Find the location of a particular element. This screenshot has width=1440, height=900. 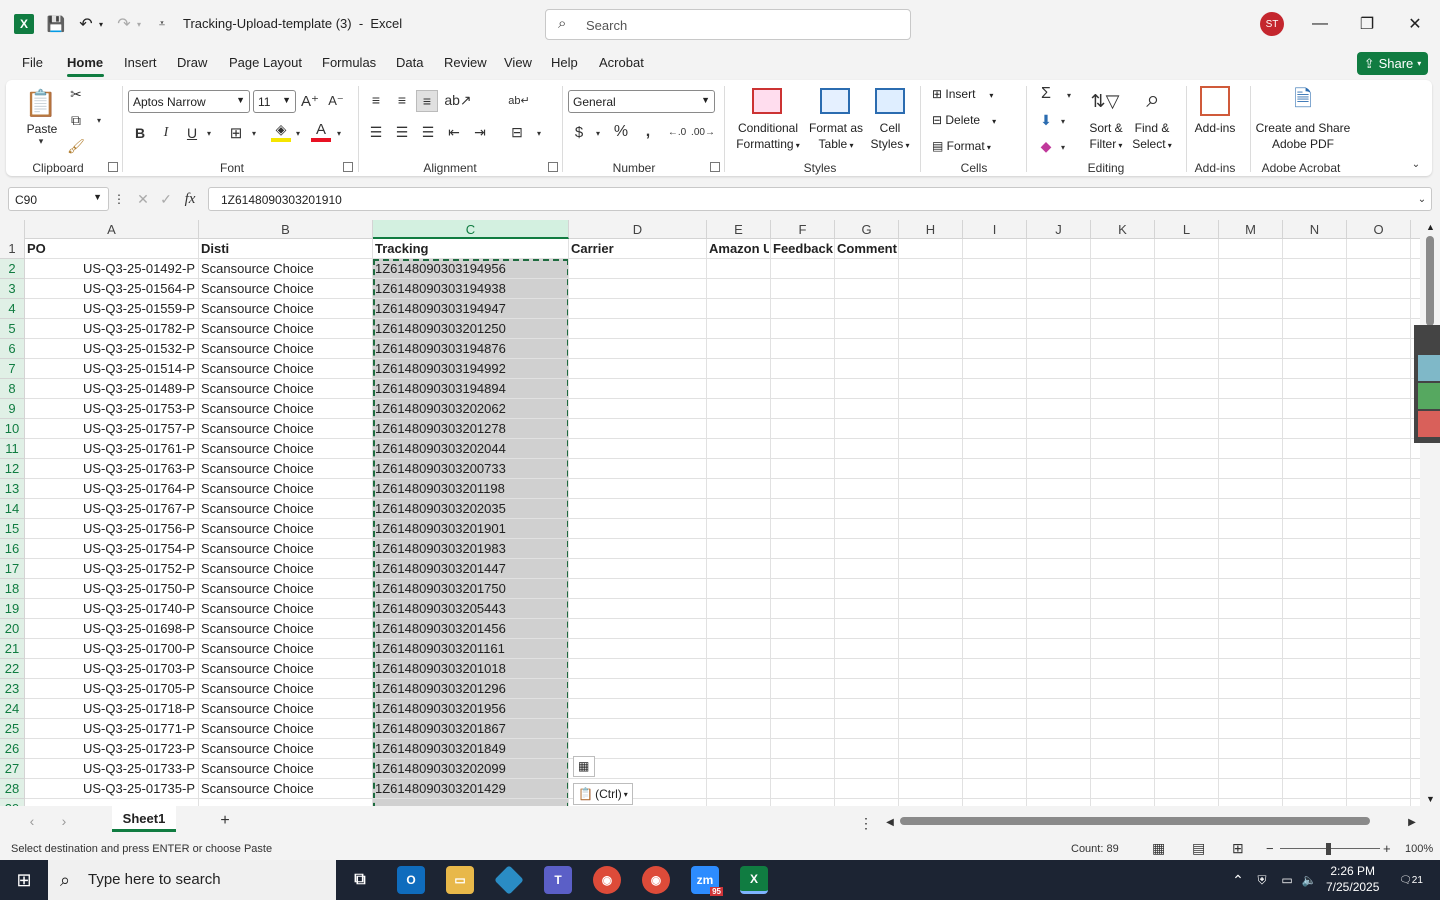

po-cell: US-Q3-25-01763-P is located at coordinates (110, 469).